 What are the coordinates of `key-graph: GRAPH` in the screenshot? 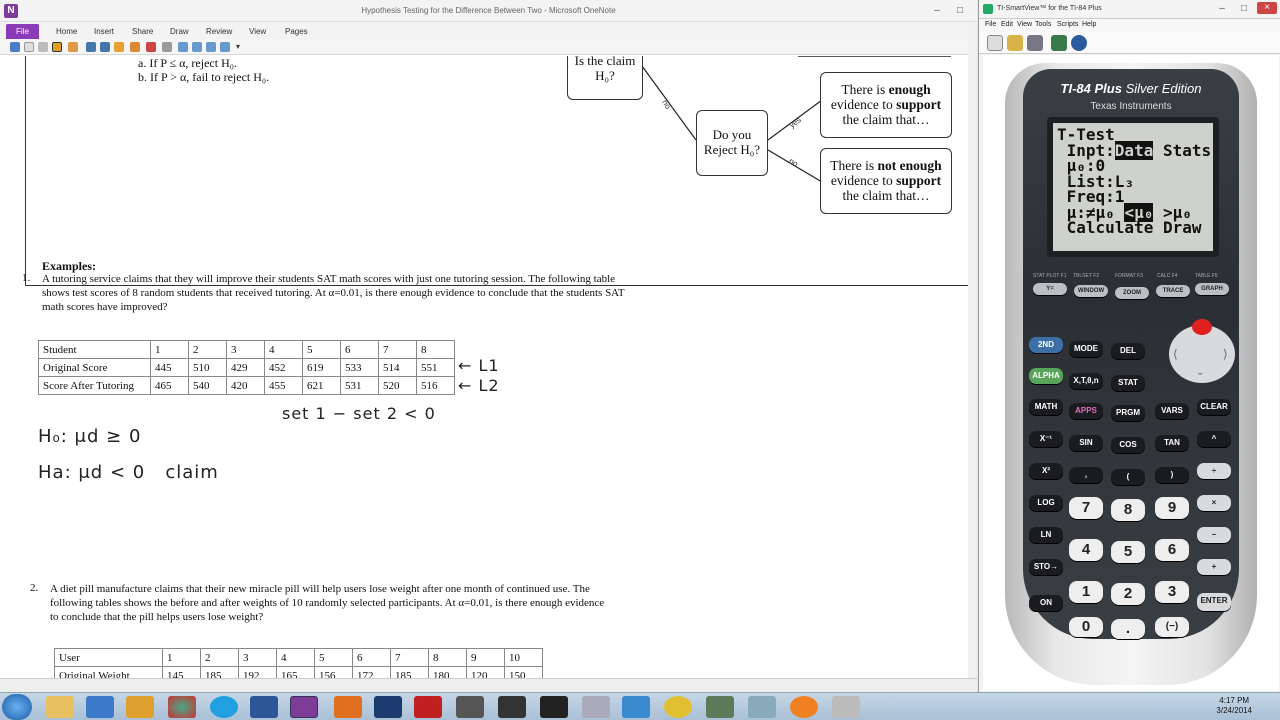 It's located at (1212, 289).